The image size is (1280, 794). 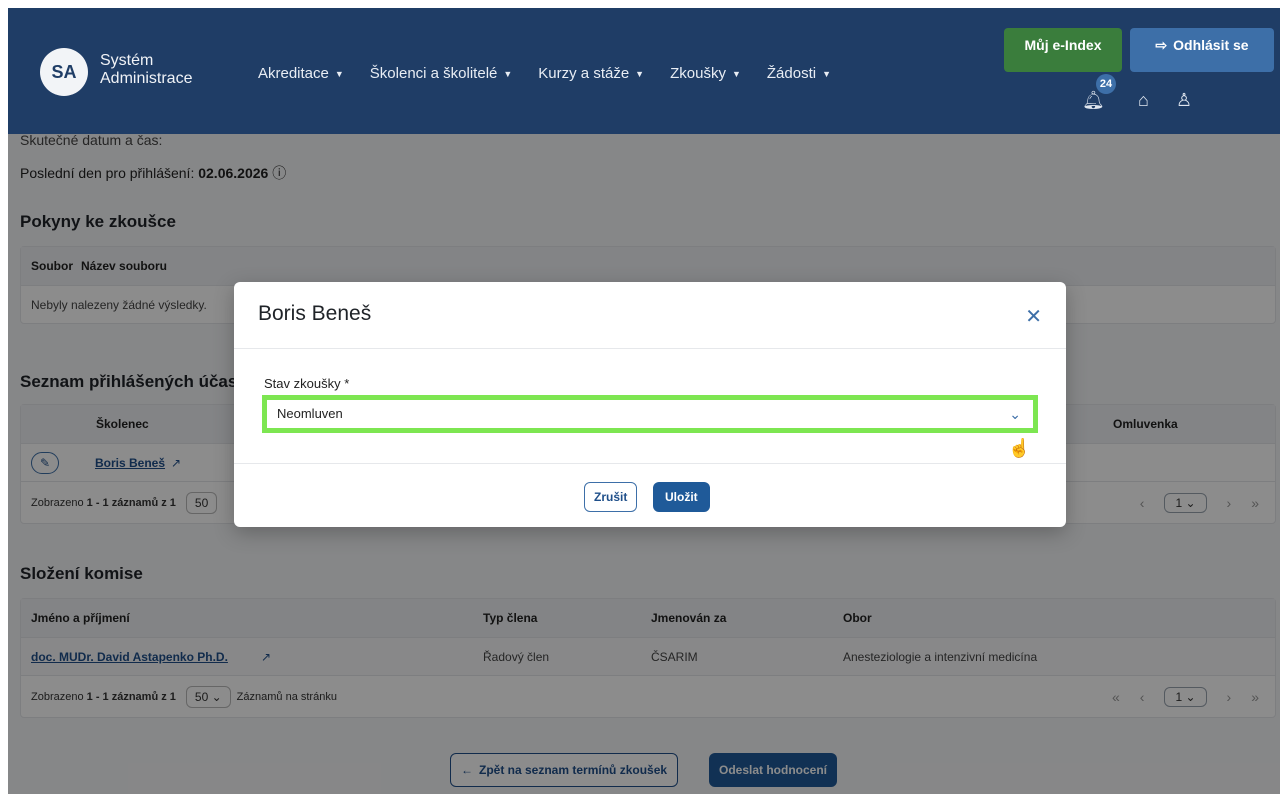 What do you see at coordinates (4, 397) in the screenshot?
I see `frame-left` at bounding box center [4, 397].